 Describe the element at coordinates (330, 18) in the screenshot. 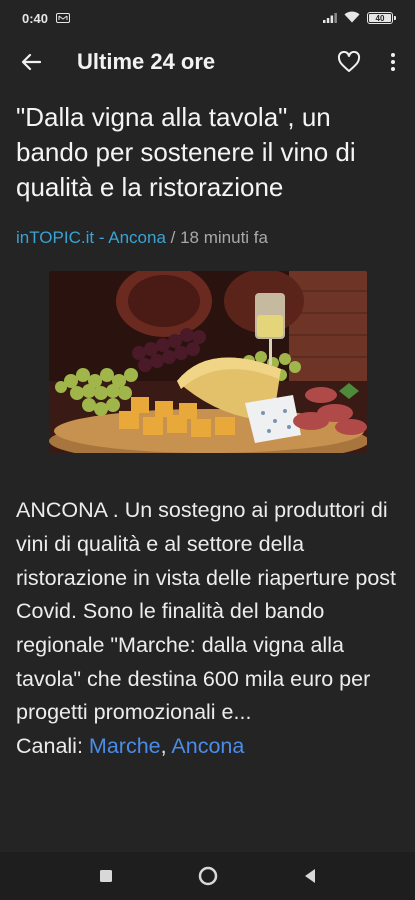

I see `signal-icon` at that location.